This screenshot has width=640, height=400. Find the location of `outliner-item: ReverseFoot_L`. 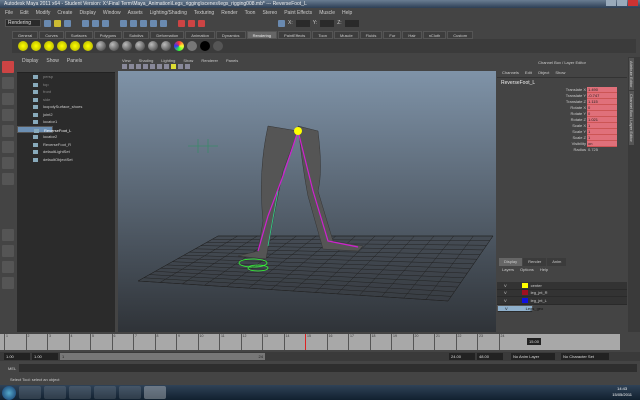

outliner-item: ReverseFoot_L is located at coordinates (44, 129).